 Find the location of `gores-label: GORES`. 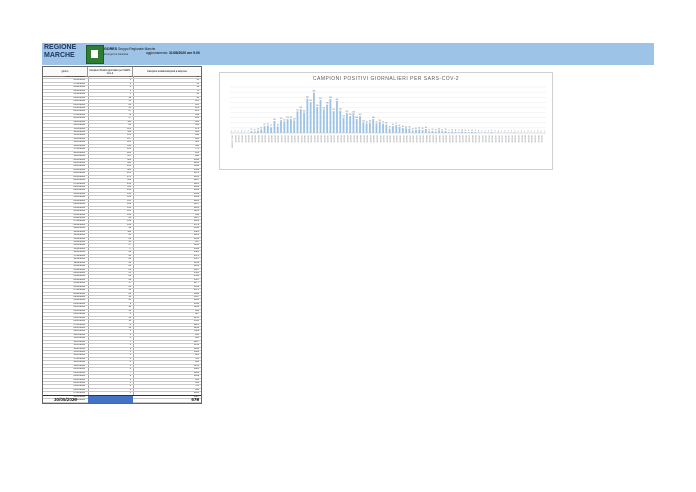

gores-label: GORES is located at coordinates (110, 49).